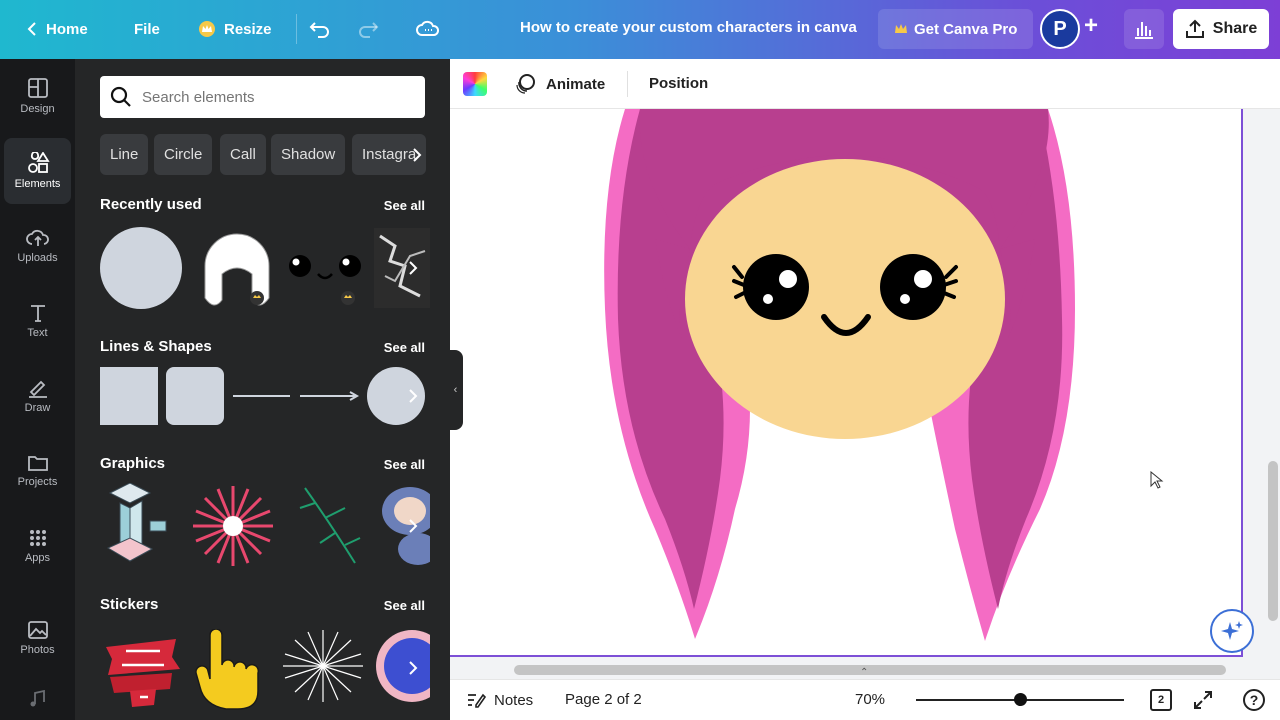 The image size is (1280, 720). What do you see at coordinates (227, 669) in the screenshot?
I see `pointing-hand-sticker` at bounding box center [227, 669].